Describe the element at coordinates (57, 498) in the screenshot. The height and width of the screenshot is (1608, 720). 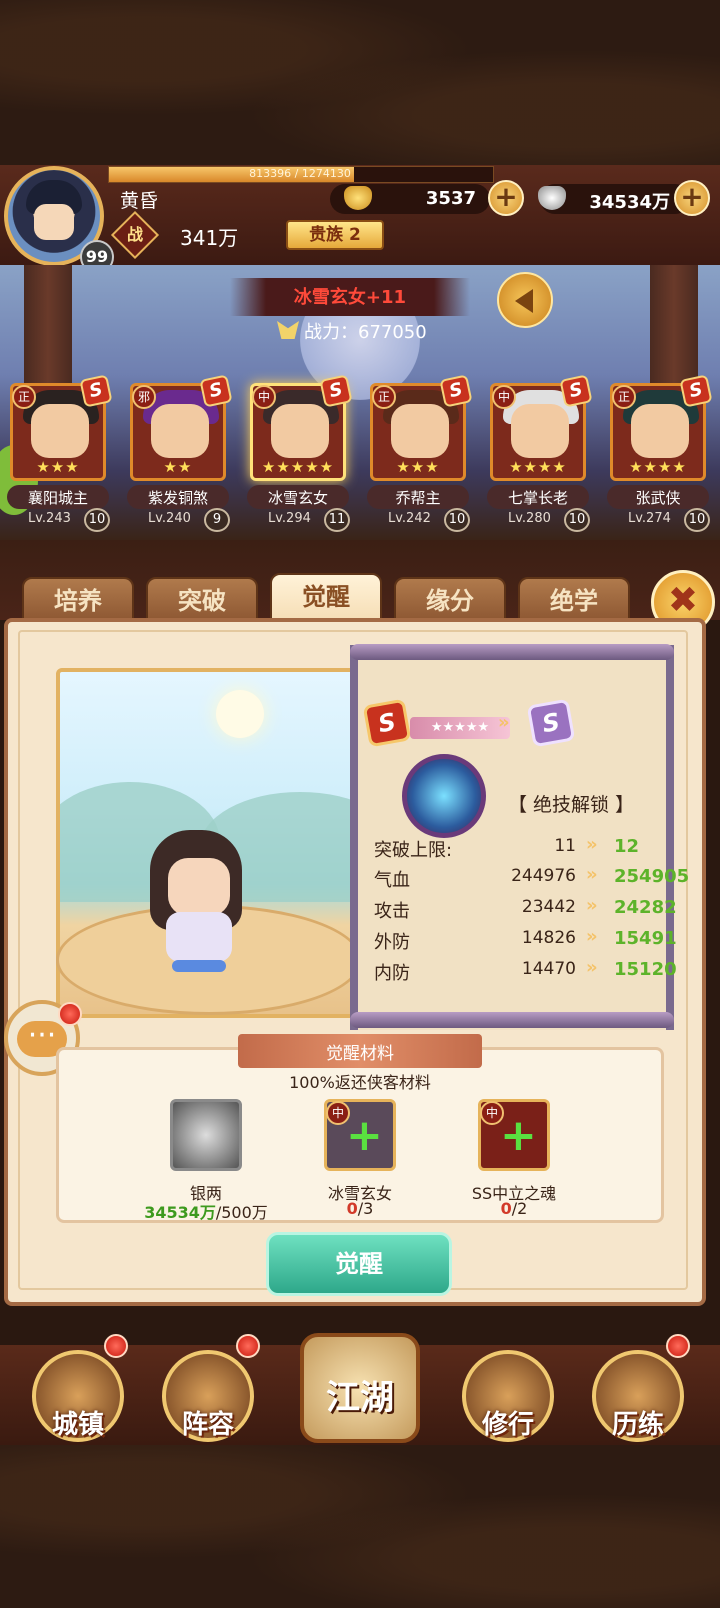
I see `hero-name: 襄阳城主` at that location.